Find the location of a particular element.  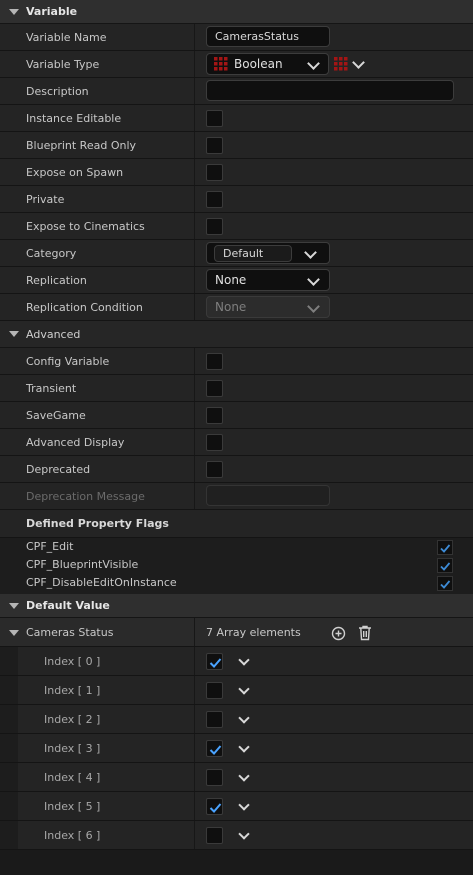

array-element-row: Index [ 0 ] is located at coordinates (236, 661).